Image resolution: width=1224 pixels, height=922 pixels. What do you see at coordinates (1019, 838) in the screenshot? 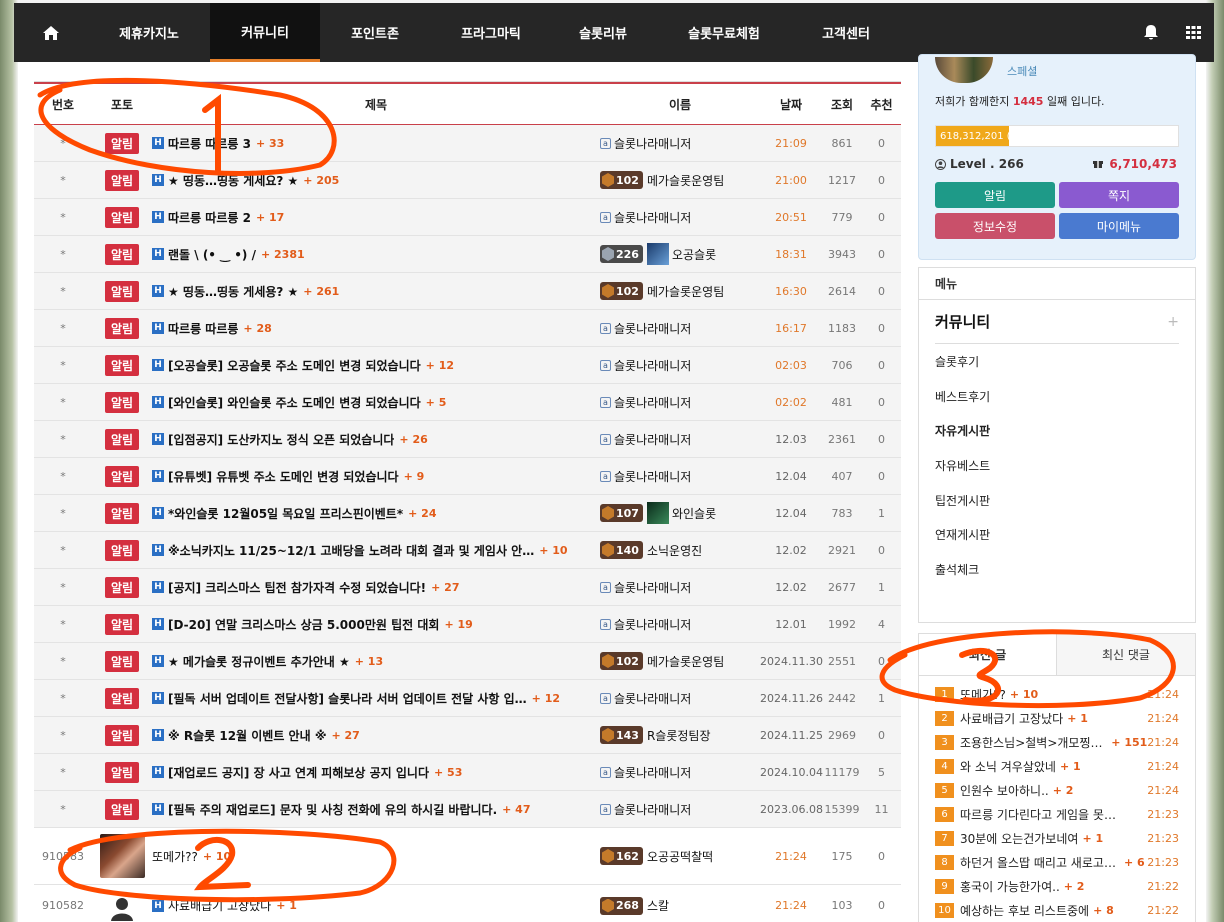
I see `latest-title: 30분에 오는건가보네여` at bounding box center [1019, 838].